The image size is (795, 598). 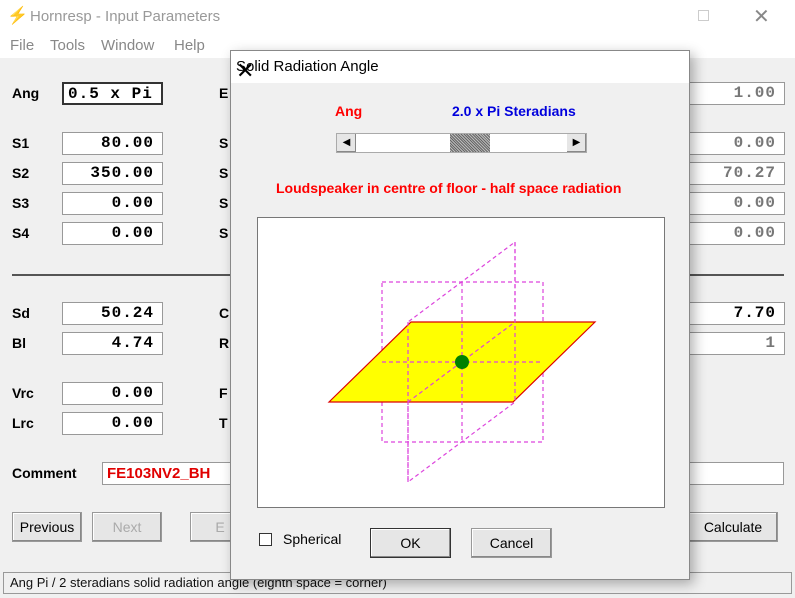 I want to click on bl-label: Bl, so click(x=19, y=343).